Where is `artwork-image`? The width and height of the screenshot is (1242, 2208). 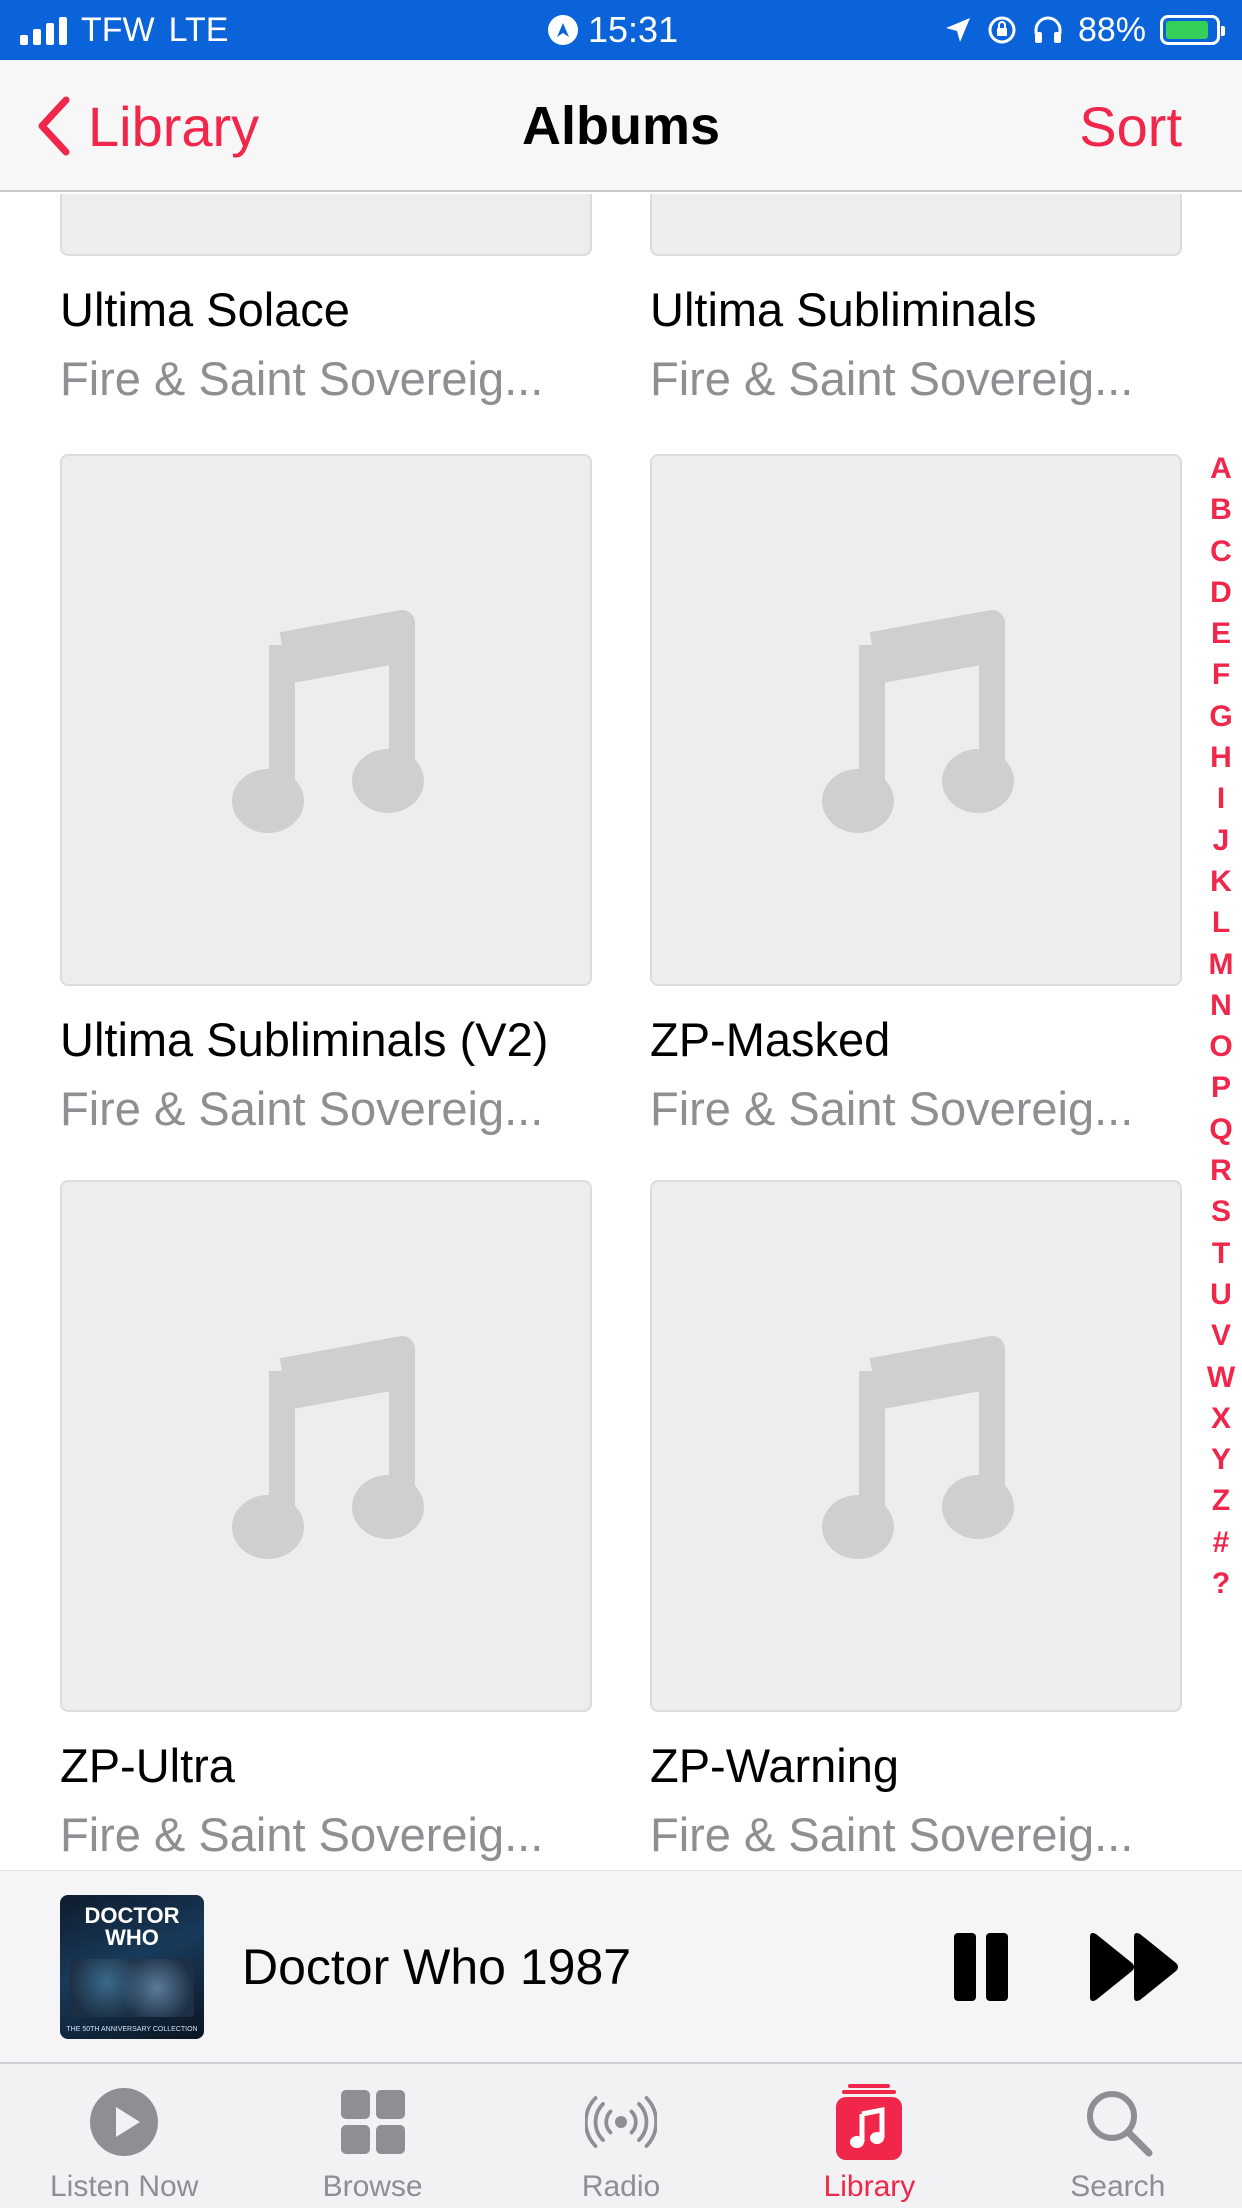 artwork-image is located at coordinates (132, 1988).